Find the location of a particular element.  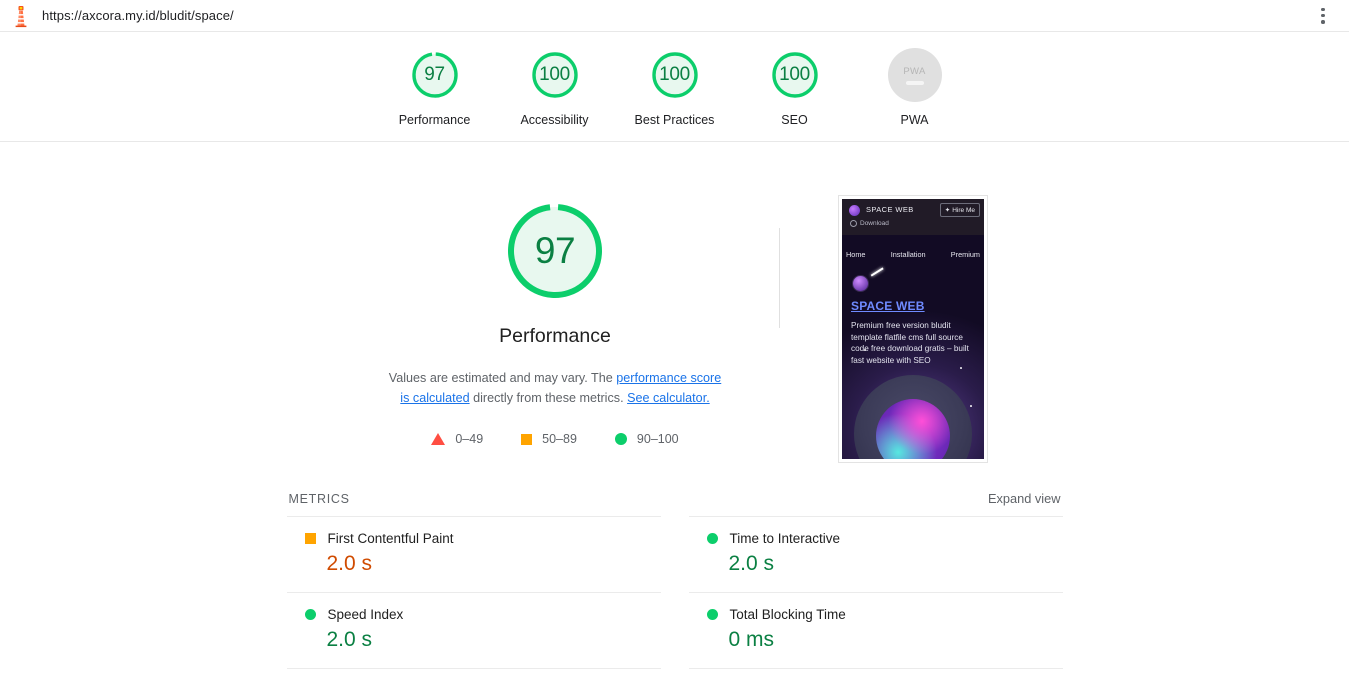

metric-name: First Contentful Paint is located at coordinates (390, 538).